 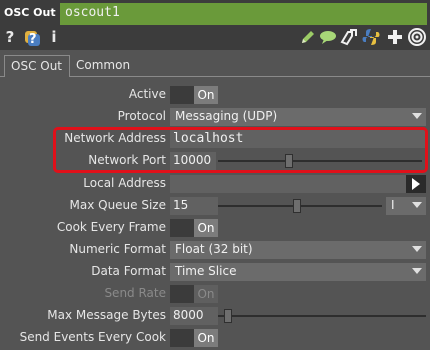 I want to click on python-help-icon: ?, so click(x=32, y=37).